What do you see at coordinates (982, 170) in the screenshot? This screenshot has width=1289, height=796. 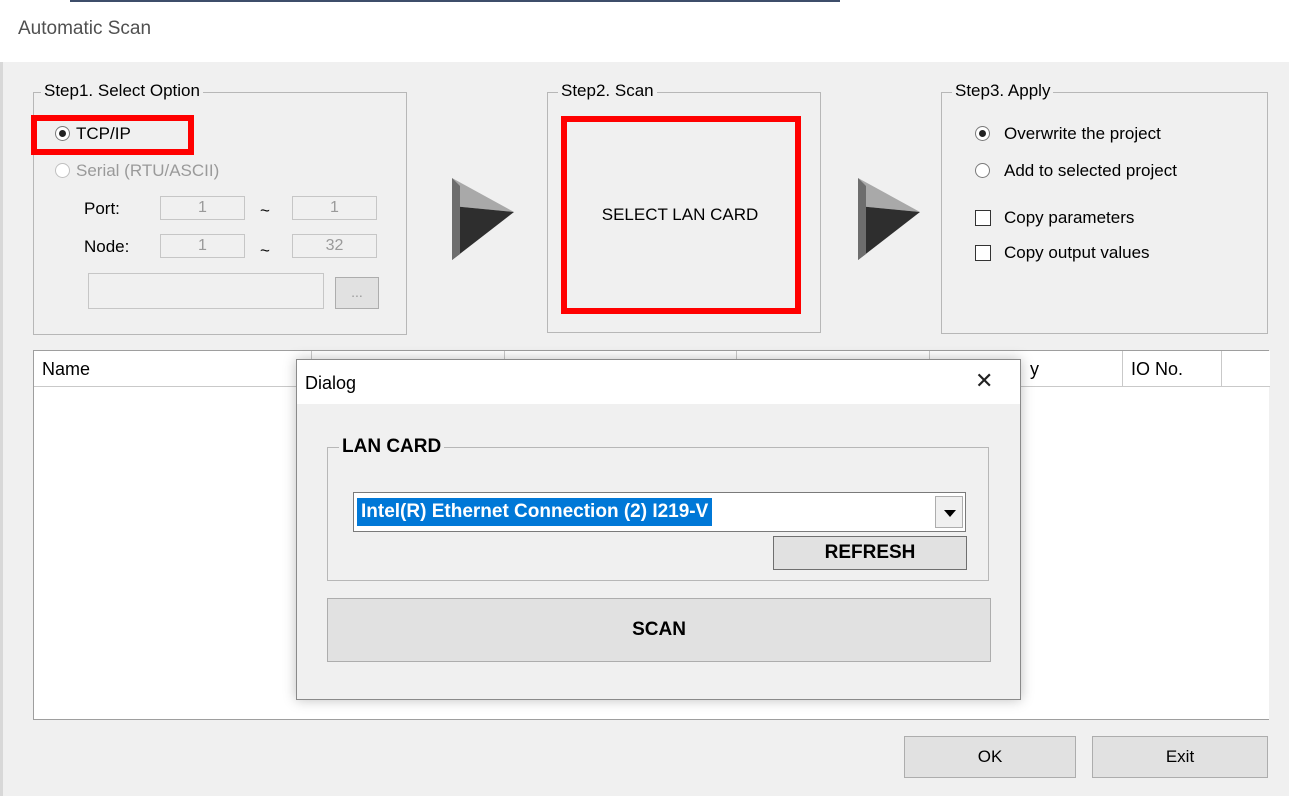 I see `add-to-project-radio` at bounding box center [982, 170].